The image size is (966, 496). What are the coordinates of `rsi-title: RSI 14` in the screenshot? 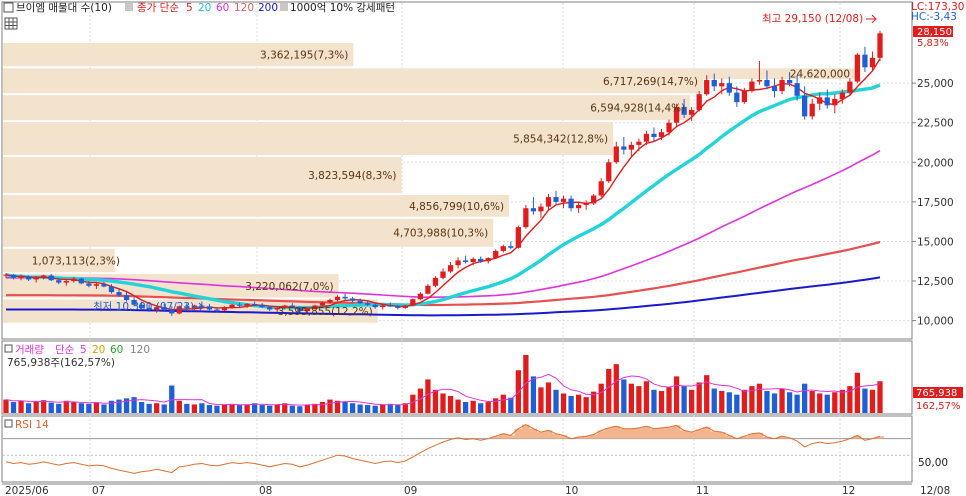 It's located at (32, 425).